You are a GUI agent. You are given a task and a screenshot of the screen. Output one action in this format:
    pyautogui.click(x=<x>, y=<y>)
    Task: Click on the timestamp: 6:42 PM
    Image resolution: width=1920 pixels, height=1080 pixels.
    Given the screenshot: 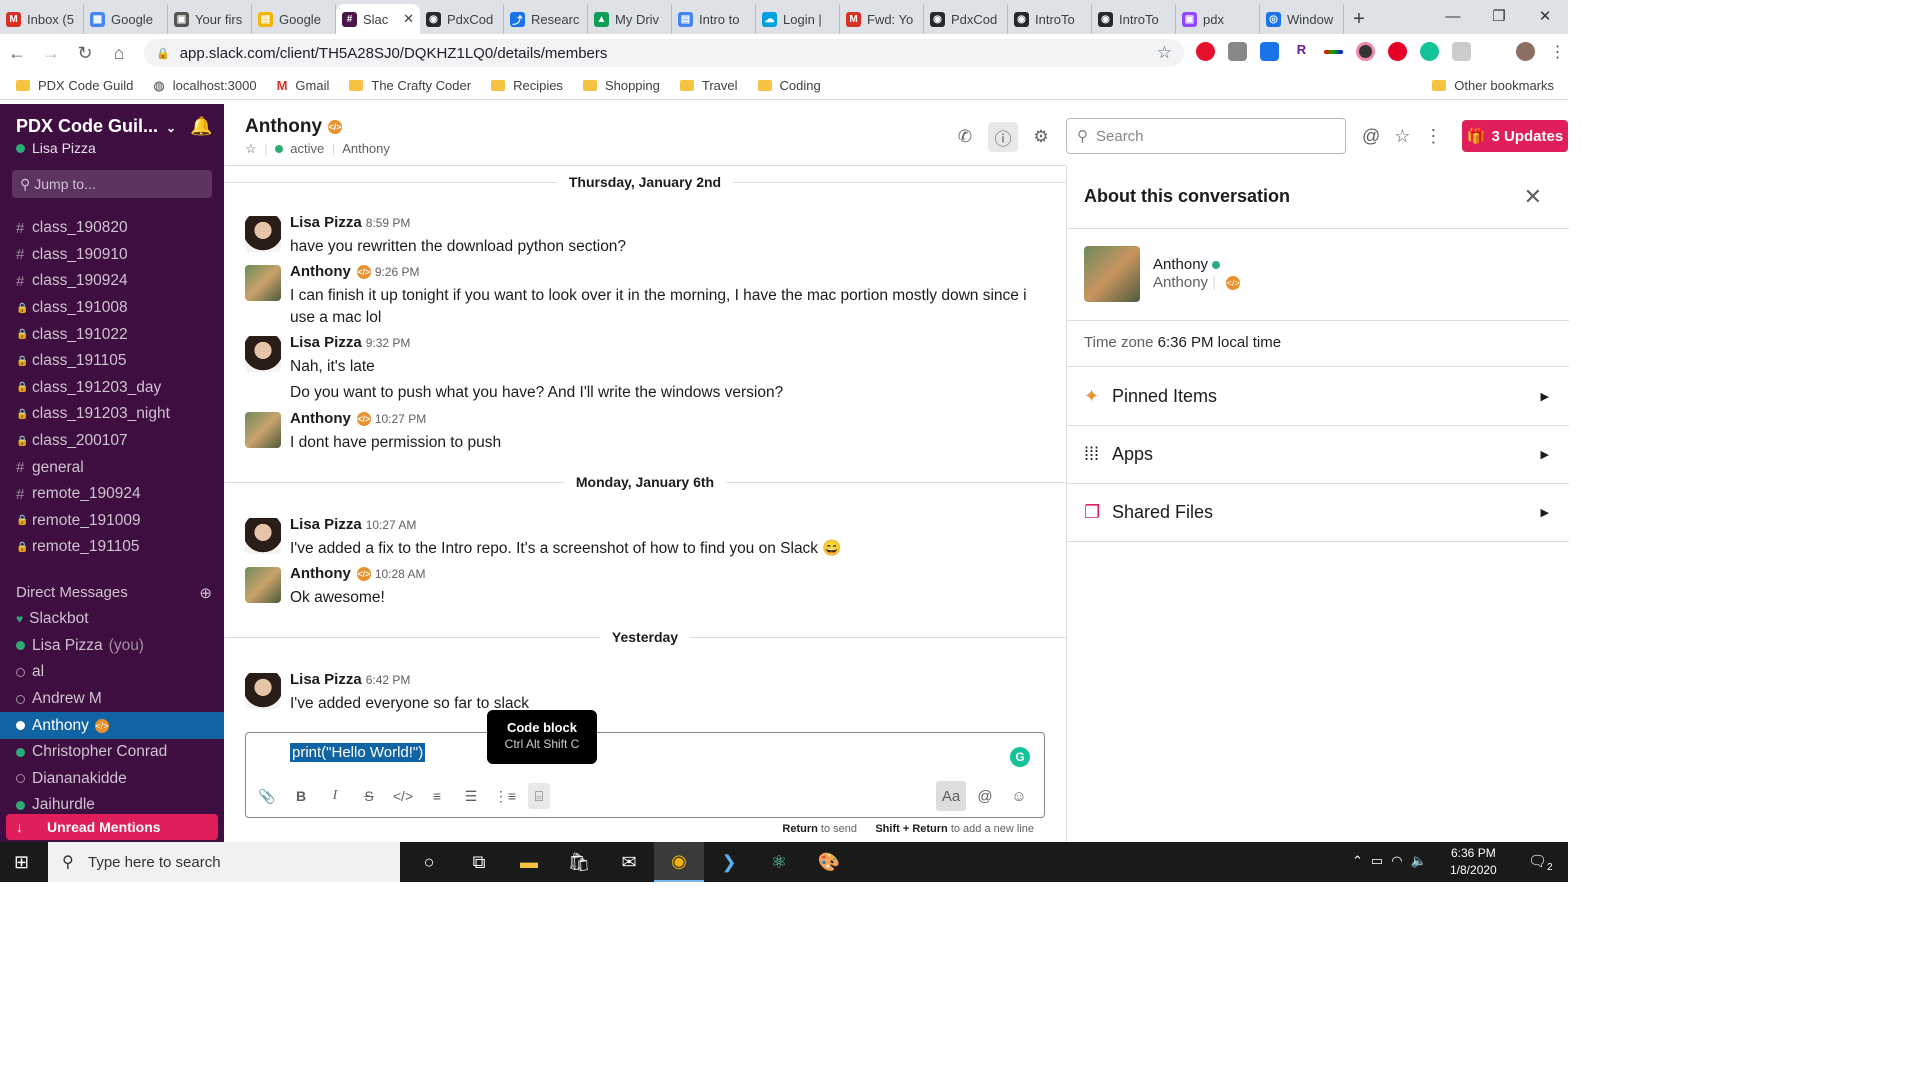 What is the action you would take?
    pyautogui.click(x=388, y=680)
    